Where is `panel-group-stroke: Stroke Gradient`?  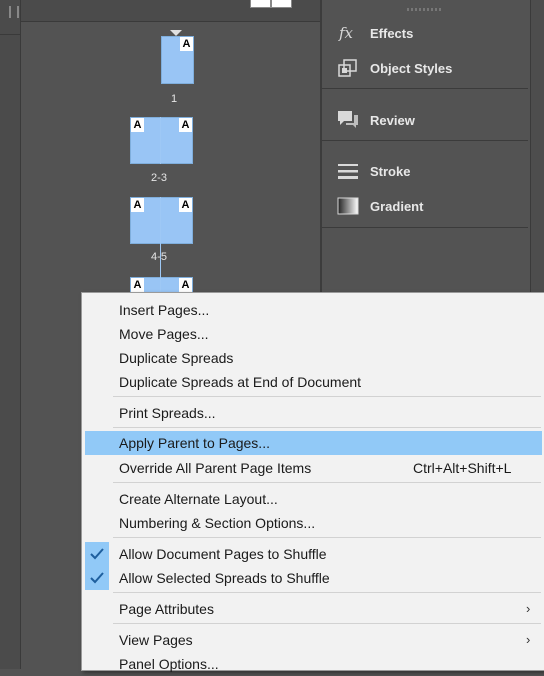
panel-group-stroke: Stroke Gradient is located at coordinates (425, 184).